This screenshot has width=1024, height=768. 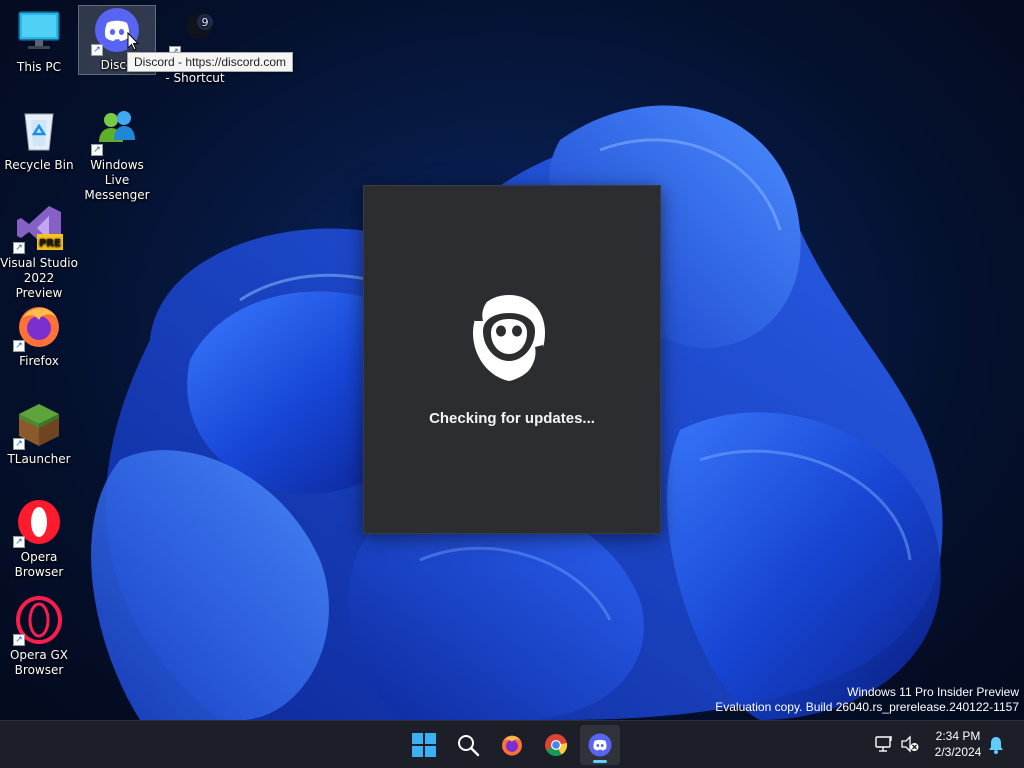 I want to click on network-icon, so click(x=884, y=744).